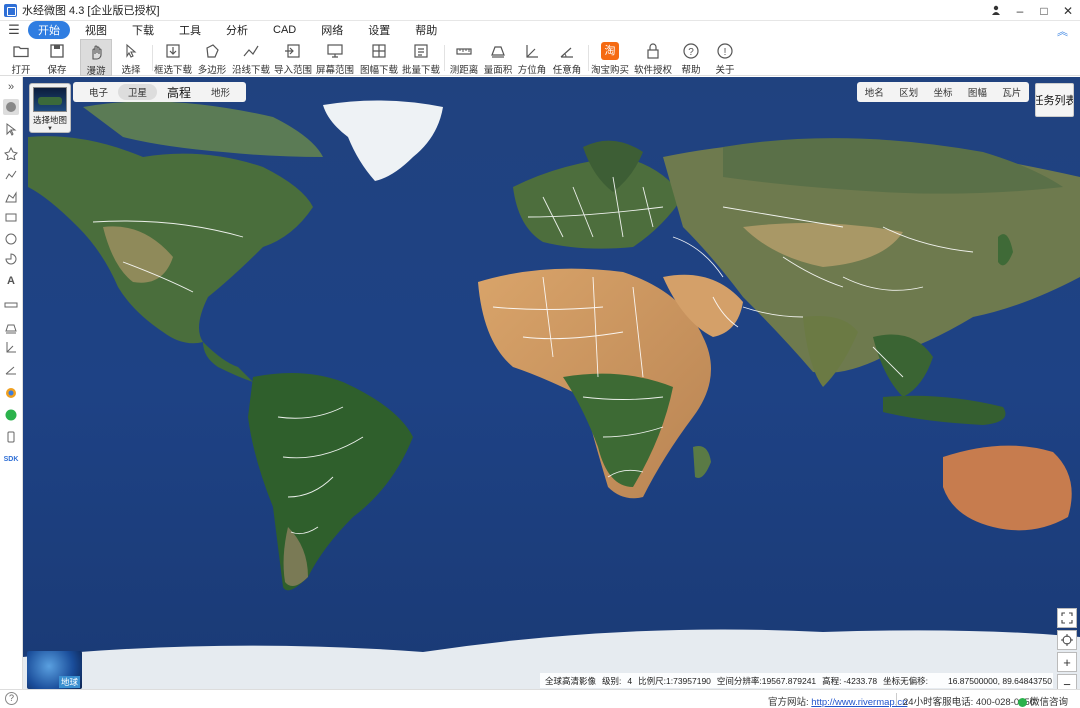  Describe the element at coordinates (905, 680) in the screenshot. I see `coord-offset-label: 坐标无偏移:` at that location.